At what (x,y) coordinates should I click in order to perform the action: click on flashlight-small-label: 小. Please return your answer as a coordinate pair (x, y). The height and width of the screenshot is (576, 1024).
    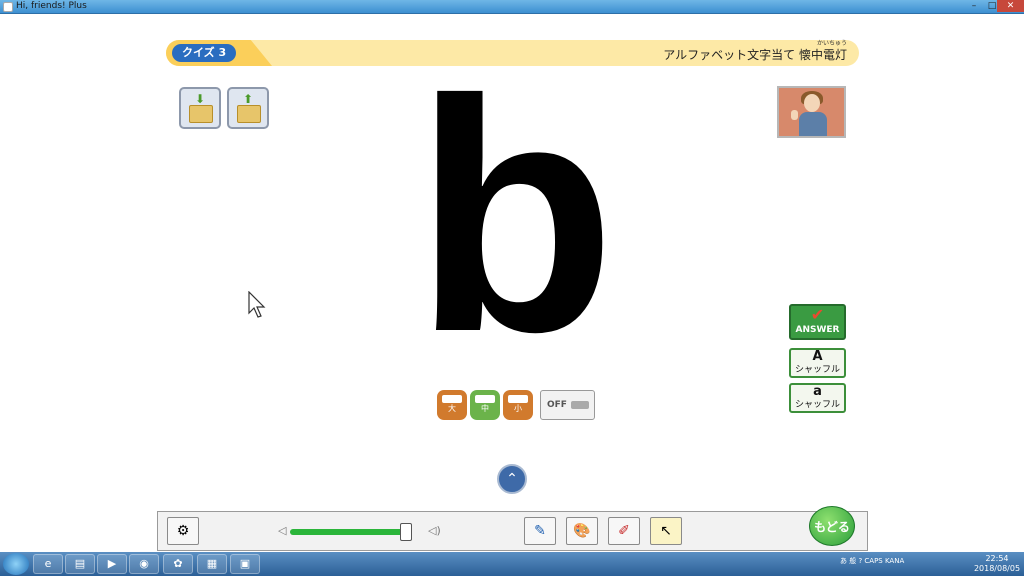
    Looking at the image, I should click on (518, 408).